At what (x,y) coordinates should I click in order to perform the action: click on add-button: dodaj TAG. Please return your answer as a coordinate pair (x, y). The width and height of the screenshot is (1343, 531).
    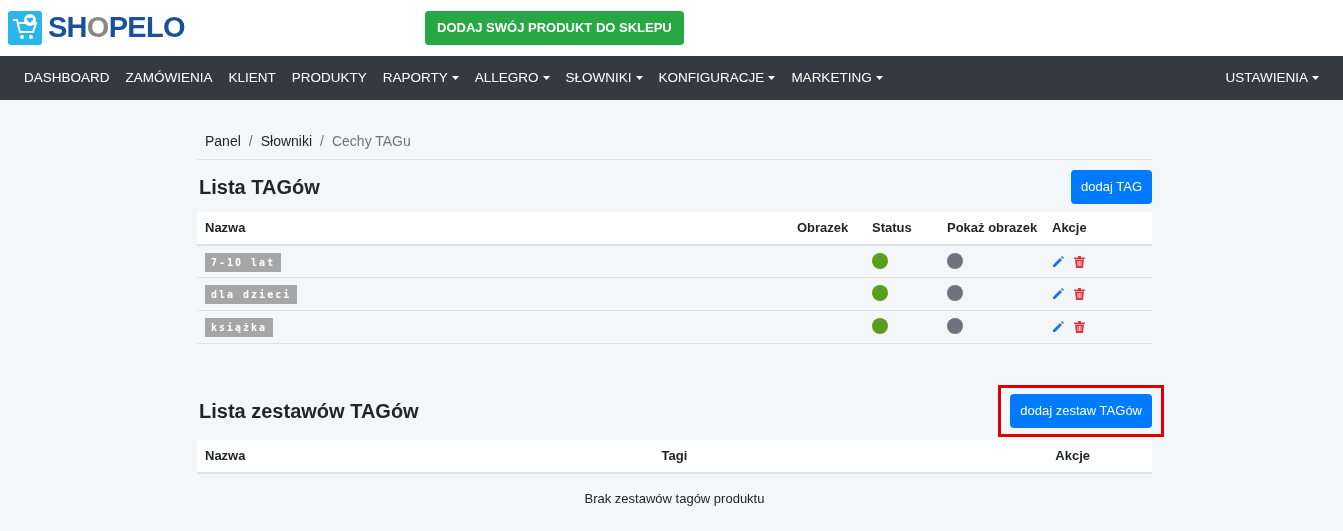
    Looking at the image, I should click on (1111, 187).